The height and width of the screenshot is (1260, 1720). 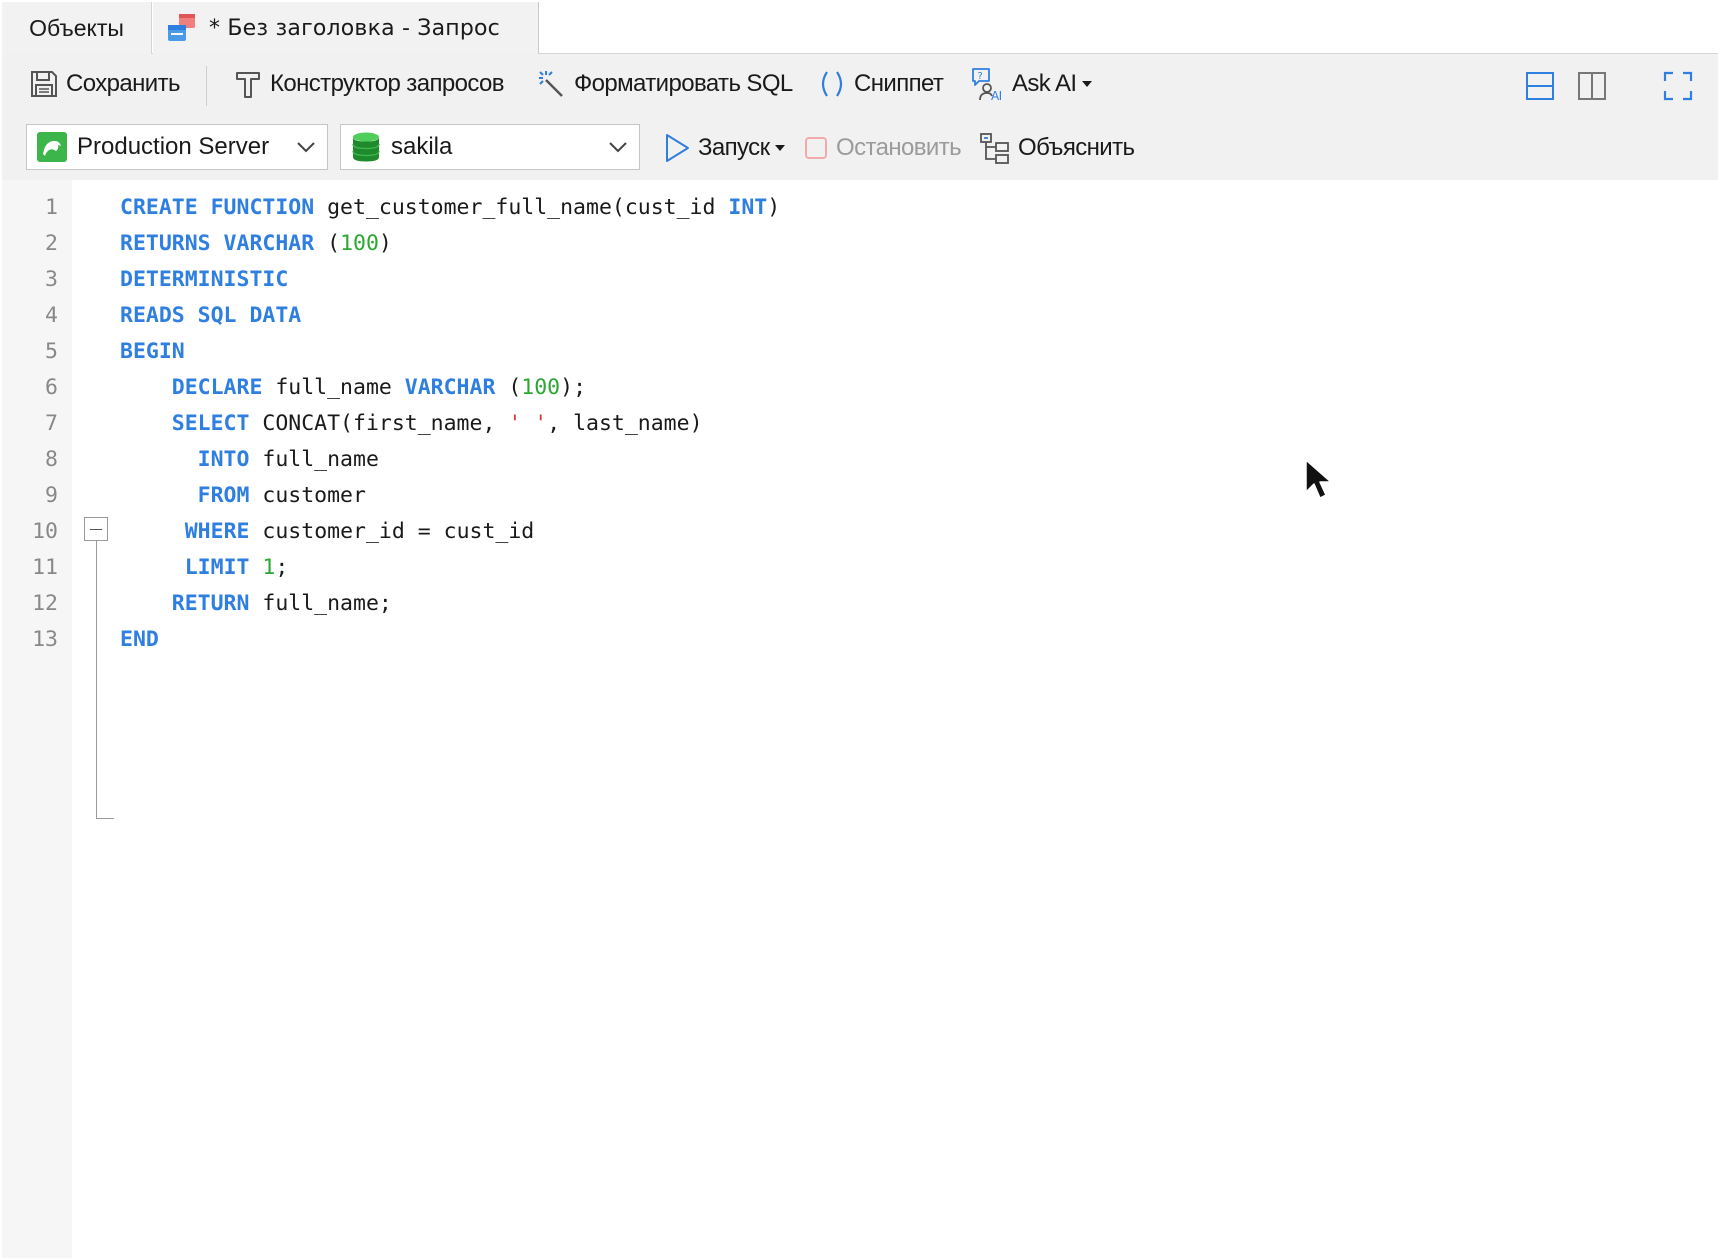 I want to click on code-line: 8 INTO full_name, so click(x=860, y=460).